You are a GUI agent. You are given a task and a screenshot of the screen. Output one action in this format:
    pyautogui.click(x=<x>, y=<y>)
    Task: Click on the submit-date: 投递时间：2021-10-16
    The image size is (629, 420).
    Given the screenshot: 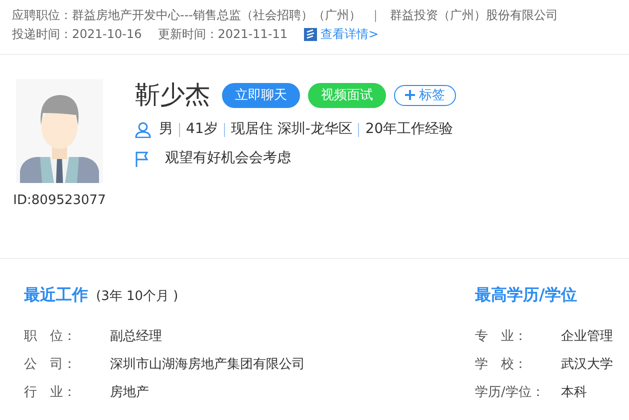 What is the action you would take?
    pyautogui.click(x=77, y=34)
    